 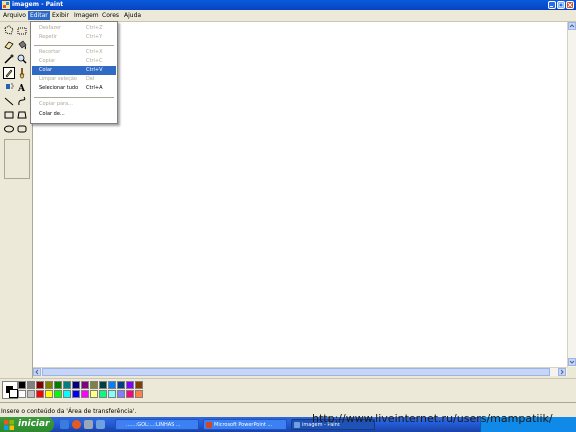 I want to click on horizontal-scrollbar, so click(x=300, y=371).